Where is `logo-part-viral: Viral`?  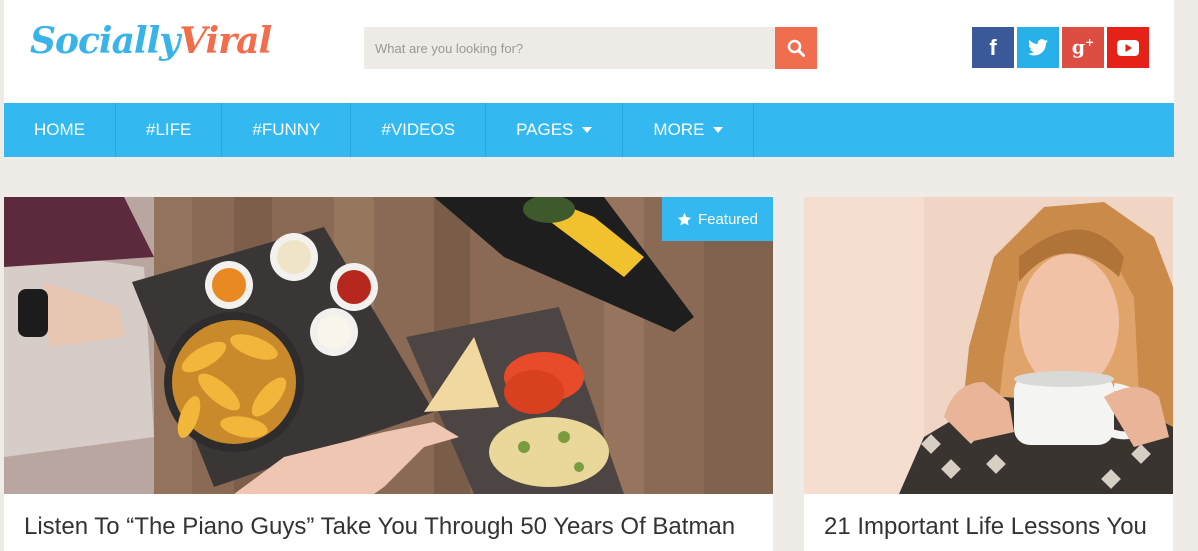
logo-part-viral: Viral is located at coordinates (225, 41).